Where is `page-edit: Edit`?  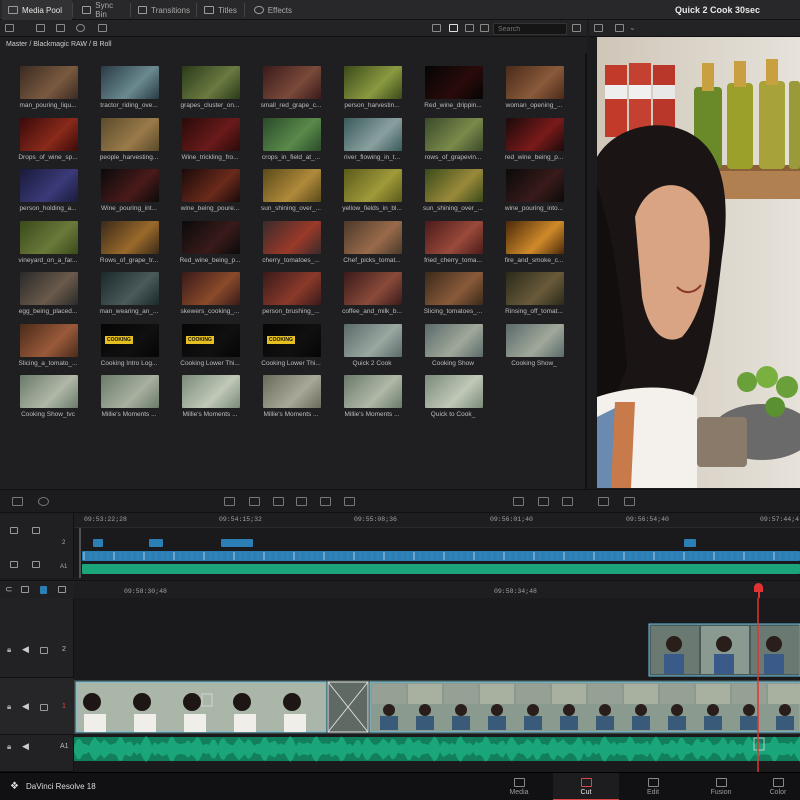 page-edit: Edit is located at coordinates (653, 786).